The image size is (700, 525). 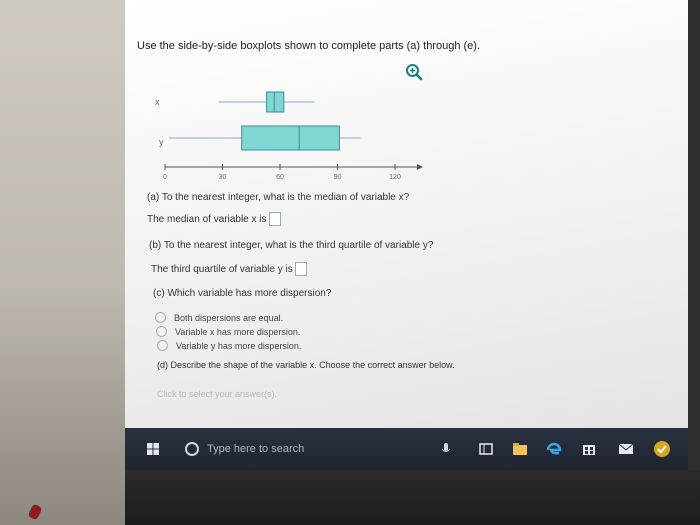 I want to click on microphone-icon, so click(x=446, y=449).